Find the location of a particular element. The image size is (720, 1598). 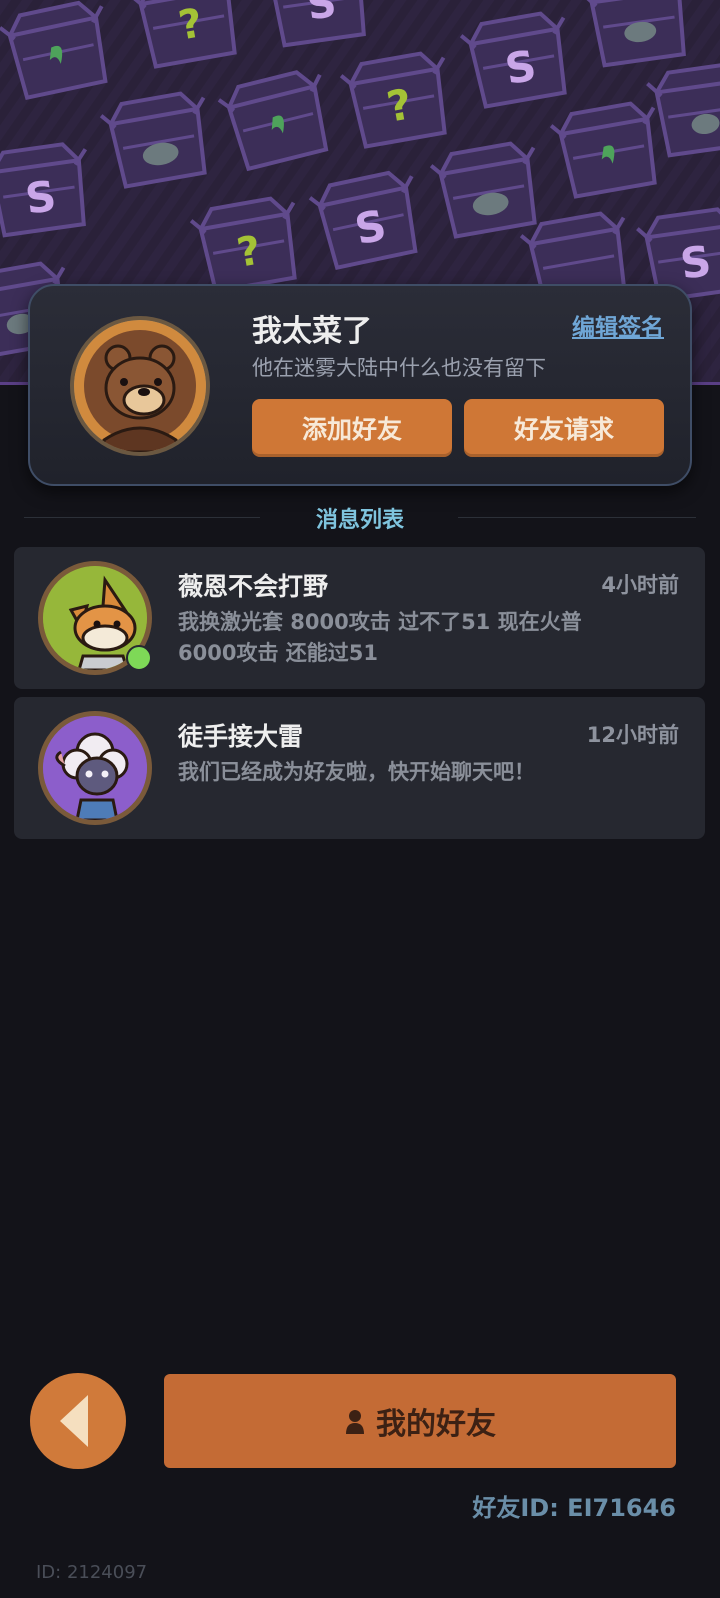

back-button is located at coordinates (78, 1421).